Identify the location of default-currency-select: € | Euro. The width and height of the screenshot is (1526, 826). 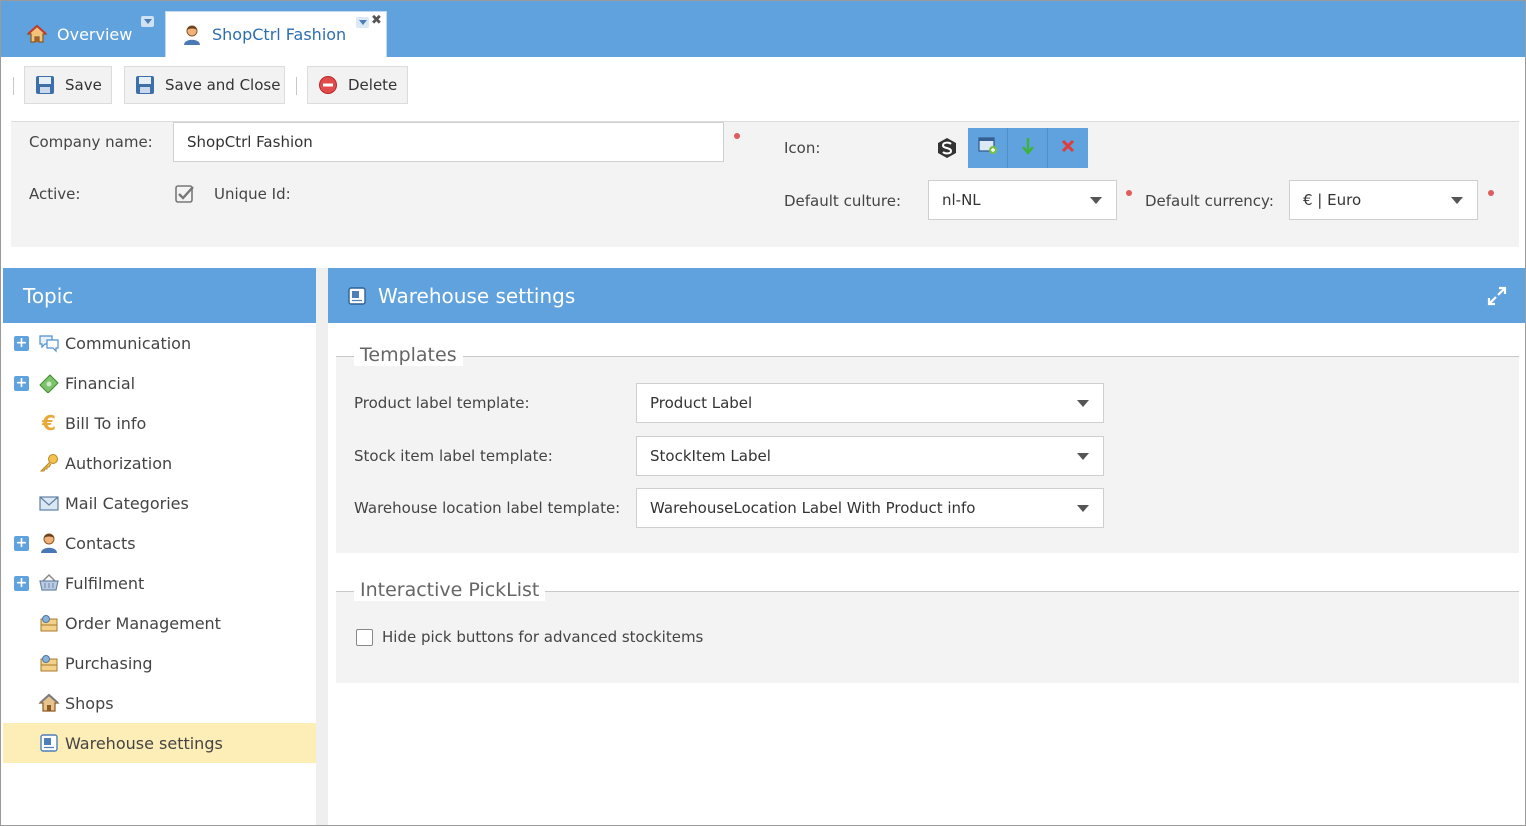
(1383, 200).